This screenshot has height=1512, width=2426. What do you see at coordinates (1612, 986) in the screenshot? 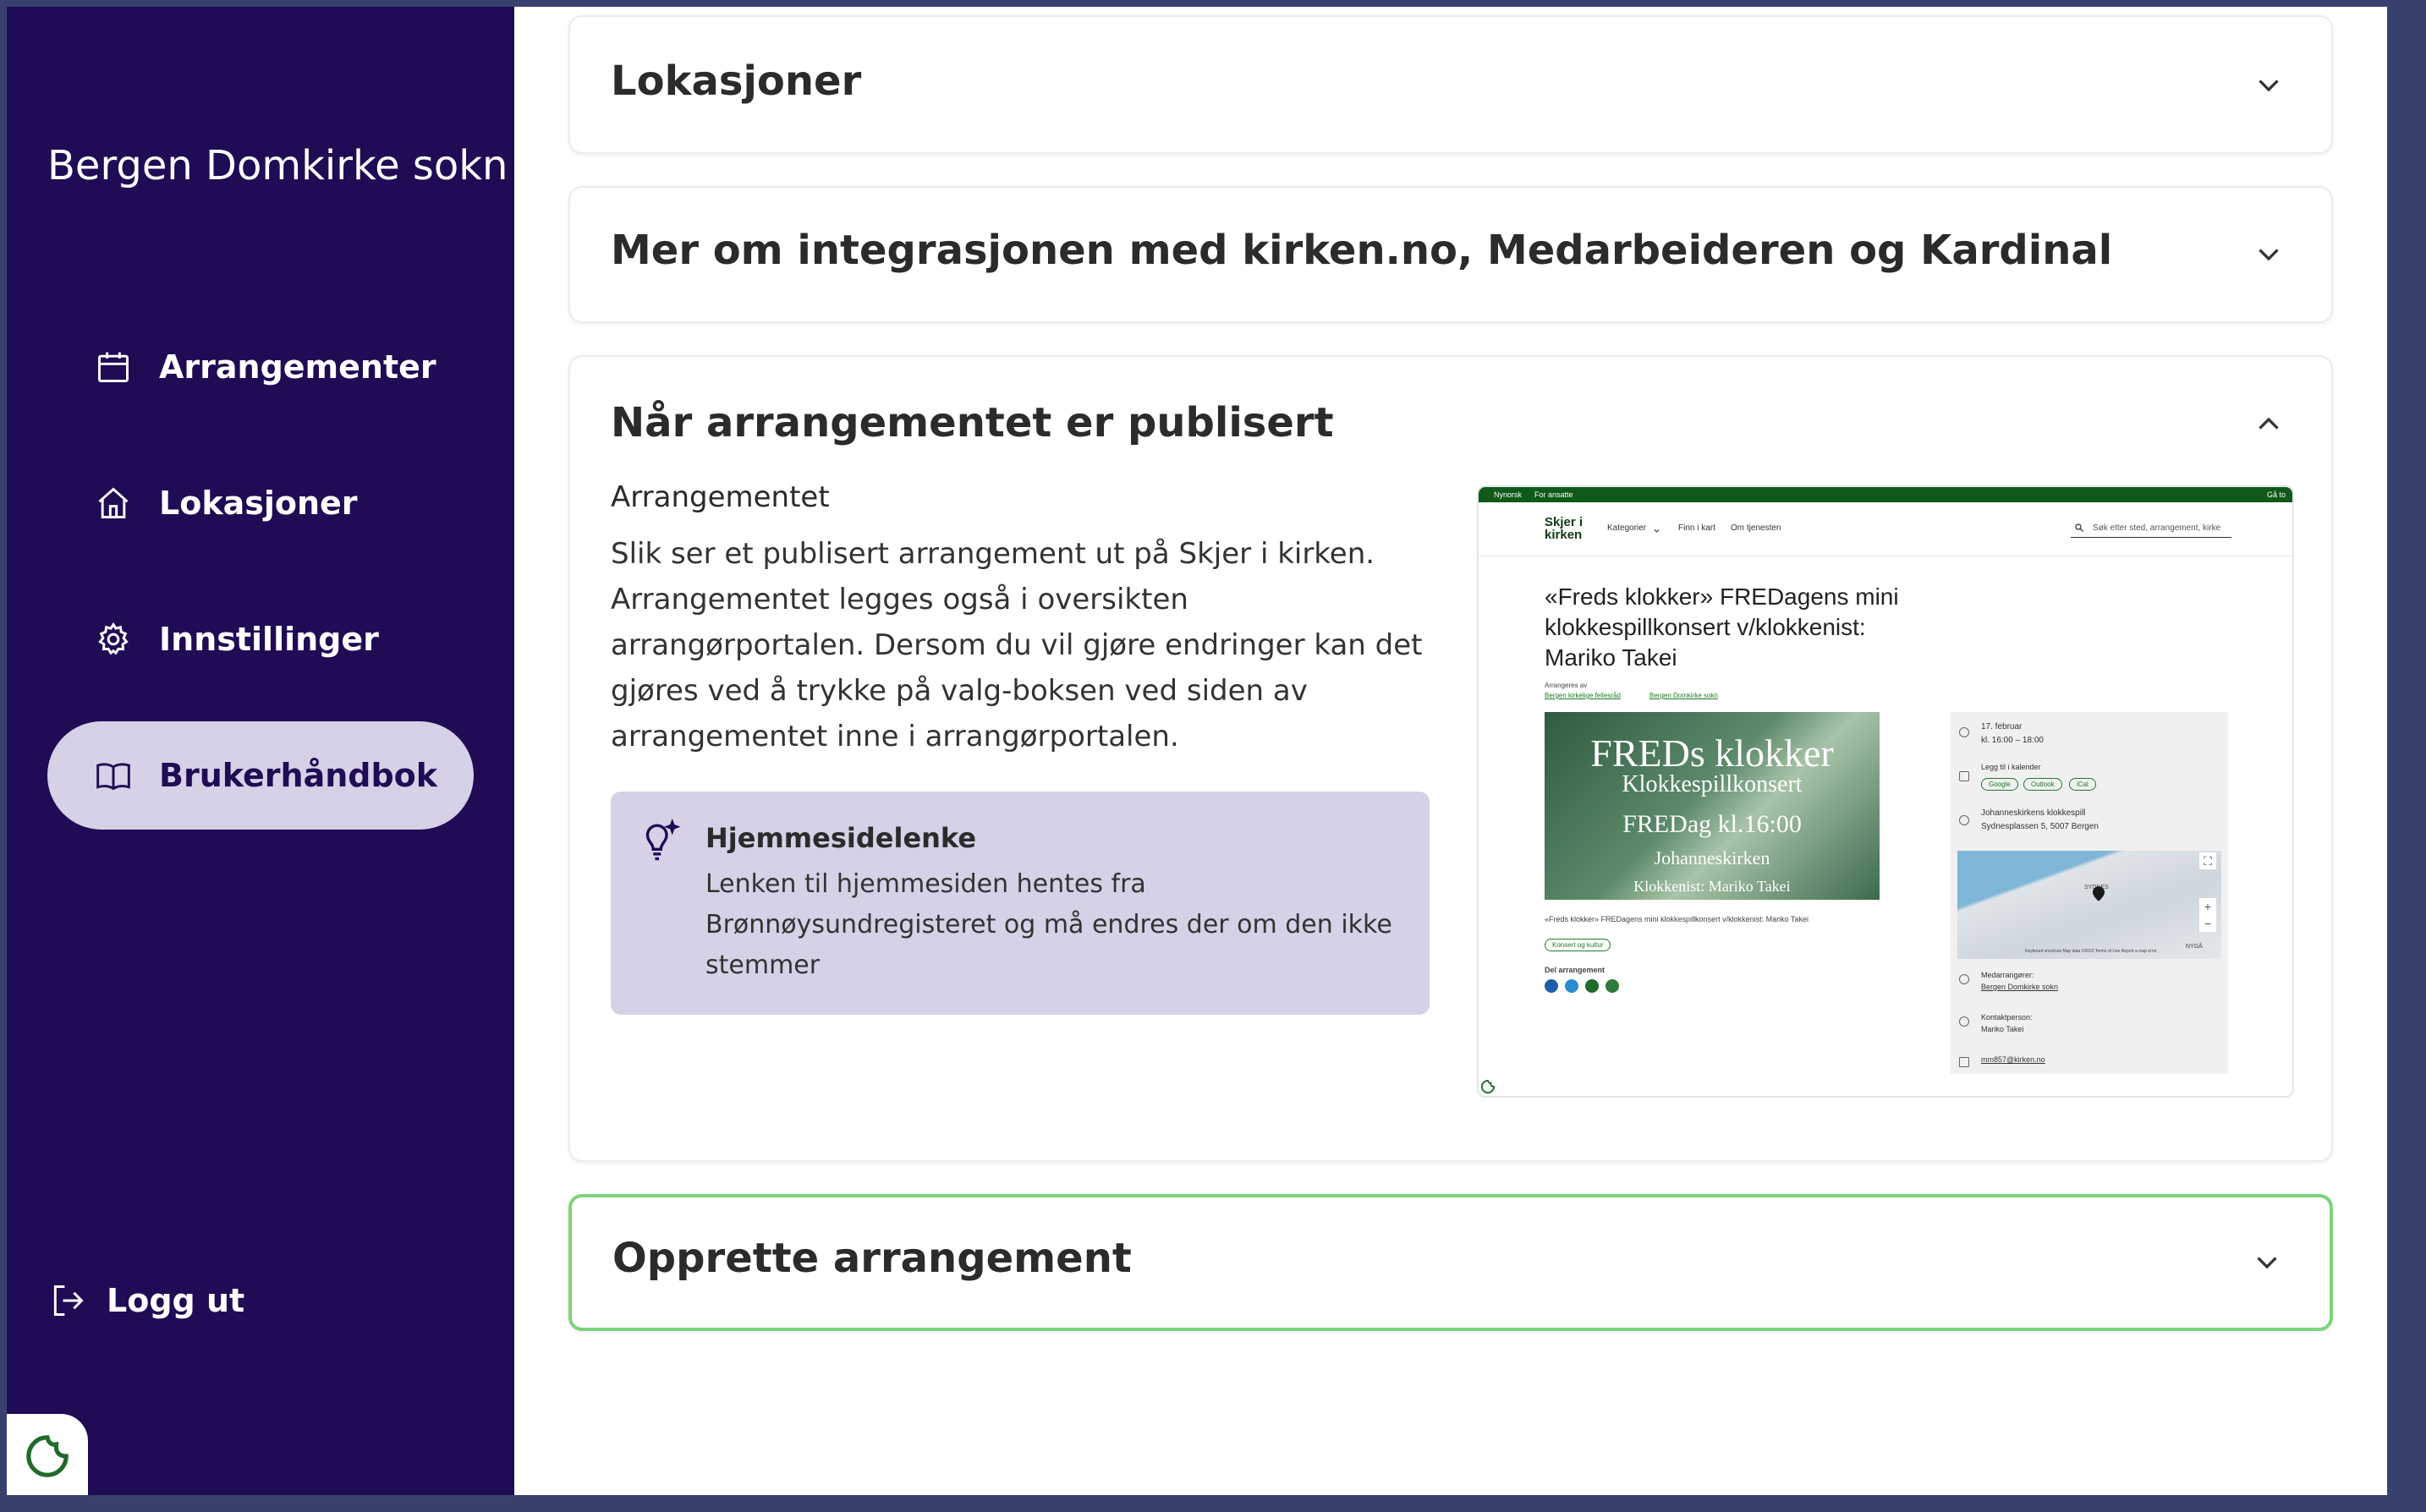
I see `email-share-icon` at bounding box center [1612, 986].